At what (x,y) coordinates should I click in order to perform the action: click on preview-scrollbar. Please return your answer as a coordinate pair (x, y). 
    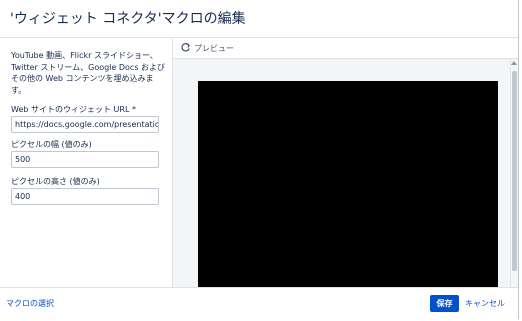
    Looking at the image, I should click on (514, 173).